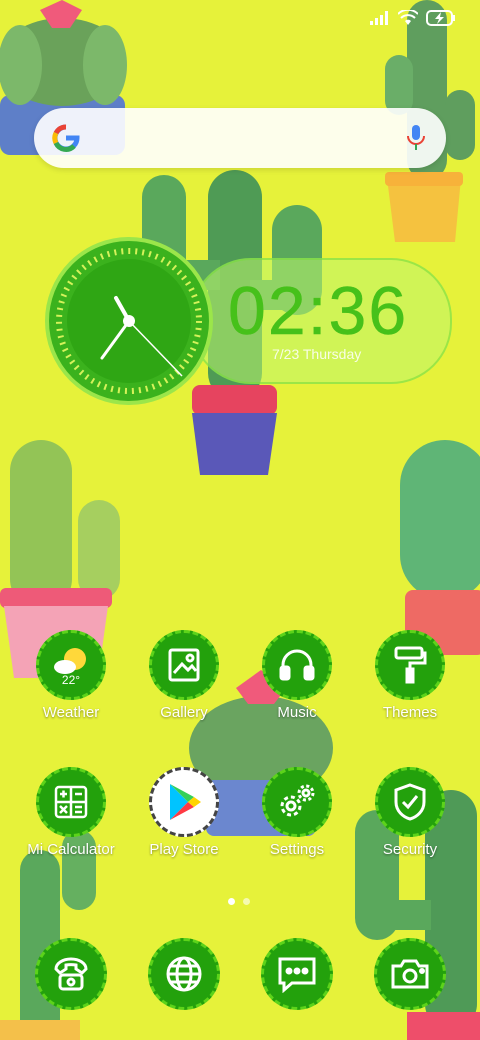 This screenshot has height=1040, width=480. Describe the element at coordinates (71, 849) in the screenshot. I see `app-label: Mi Calculator` at that location.